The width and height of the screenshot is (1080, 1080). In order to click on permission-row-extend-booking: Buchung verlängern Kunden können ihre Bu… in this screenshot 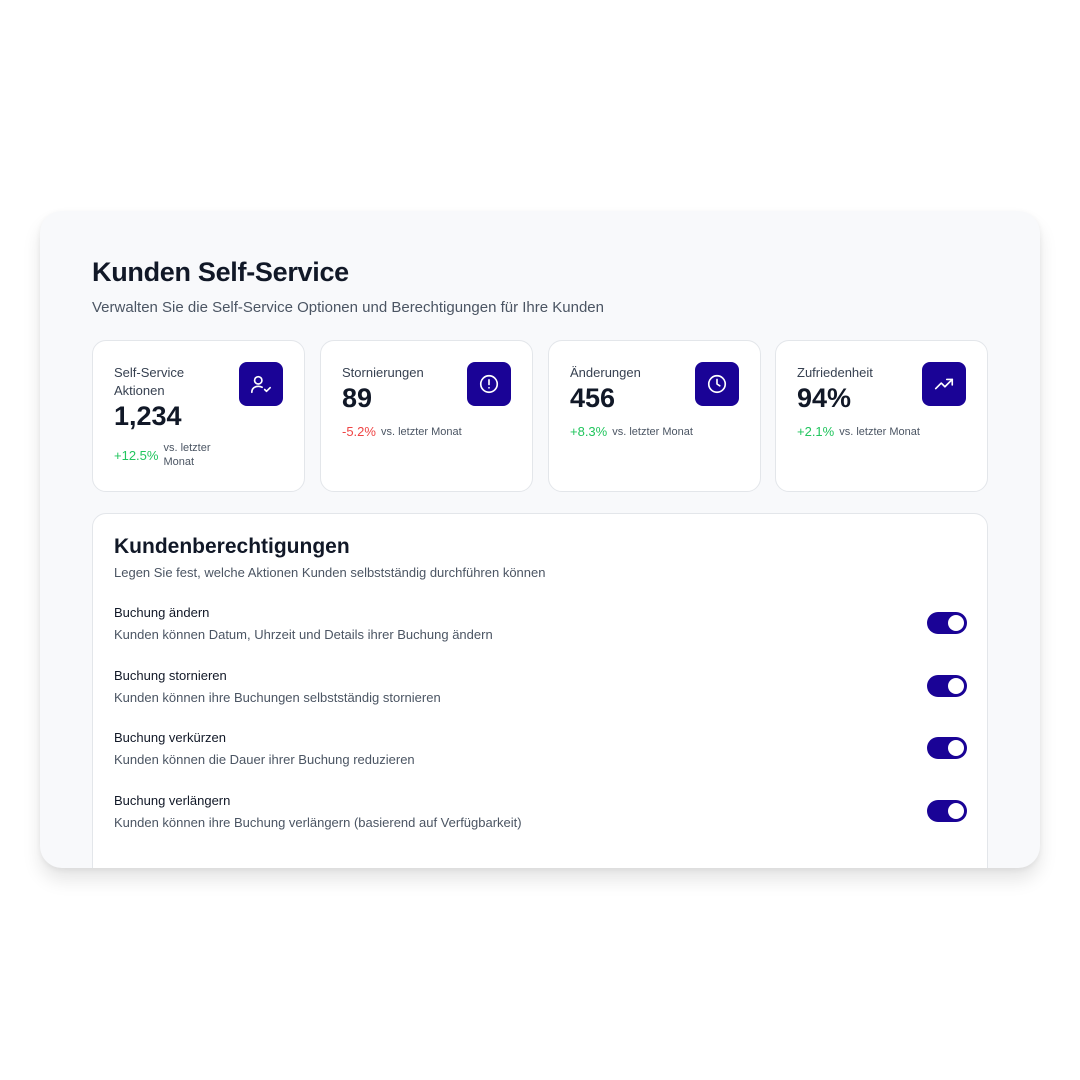, I will do `click(540, 815)`.